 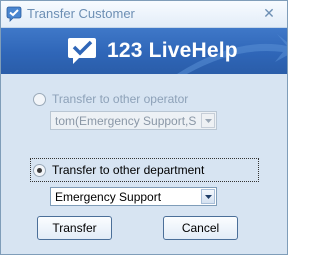 I want to click on check-bubble-icon, so click(x=14, y=14).